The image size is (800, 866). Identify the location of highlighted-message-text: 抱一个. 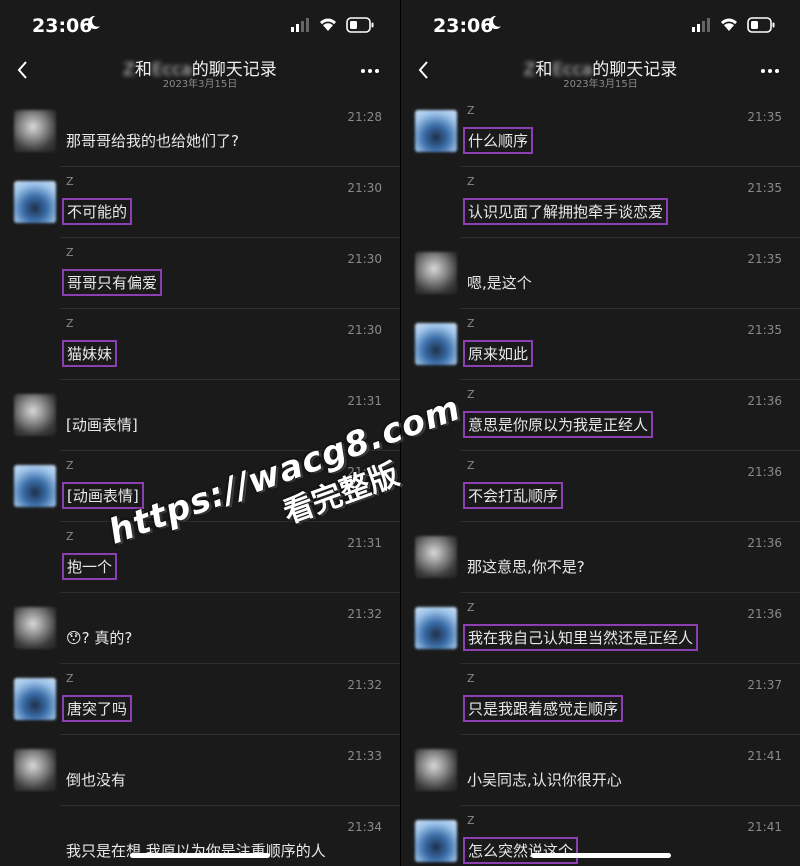
(90, 566).